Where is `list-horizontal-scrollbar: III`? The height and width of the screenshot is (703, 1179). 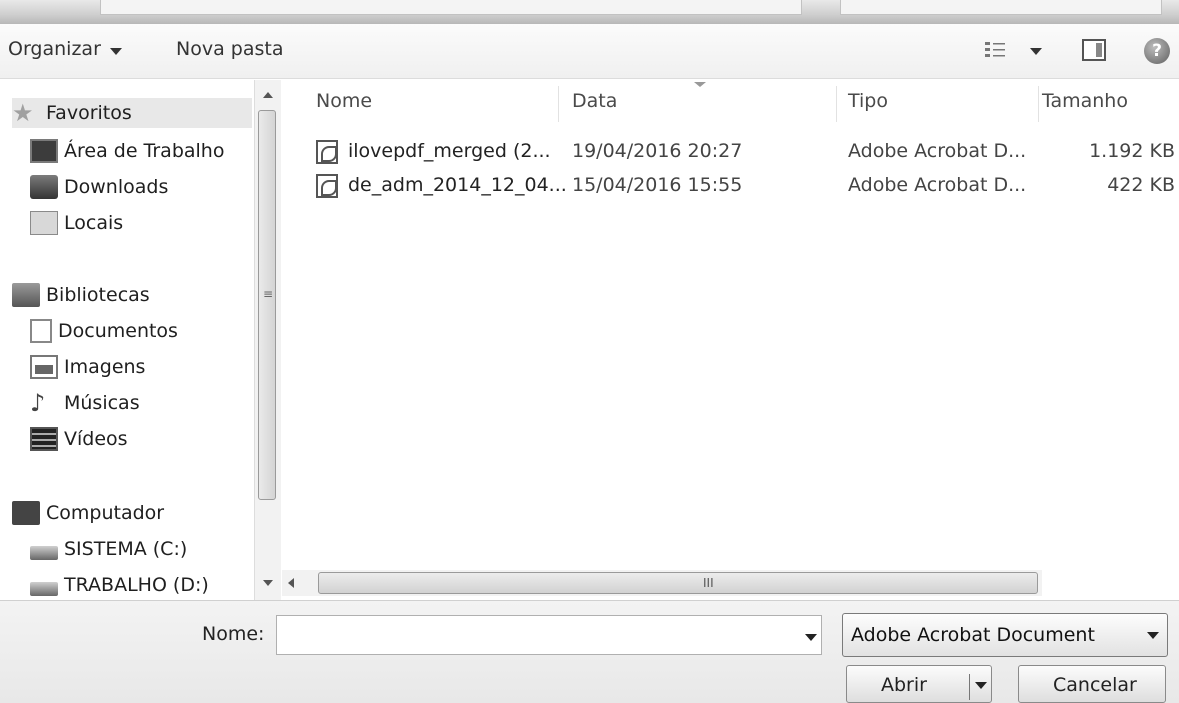
list-horizontal-scrollbar: III is located at coordinates (662, 583).